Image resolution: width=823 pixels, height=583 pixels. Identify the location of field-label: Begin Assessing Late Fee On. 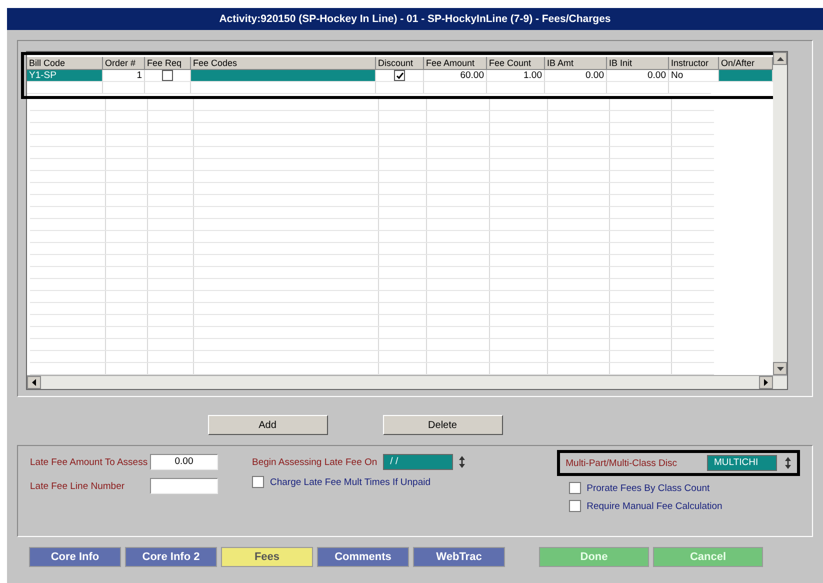
(315, 462).